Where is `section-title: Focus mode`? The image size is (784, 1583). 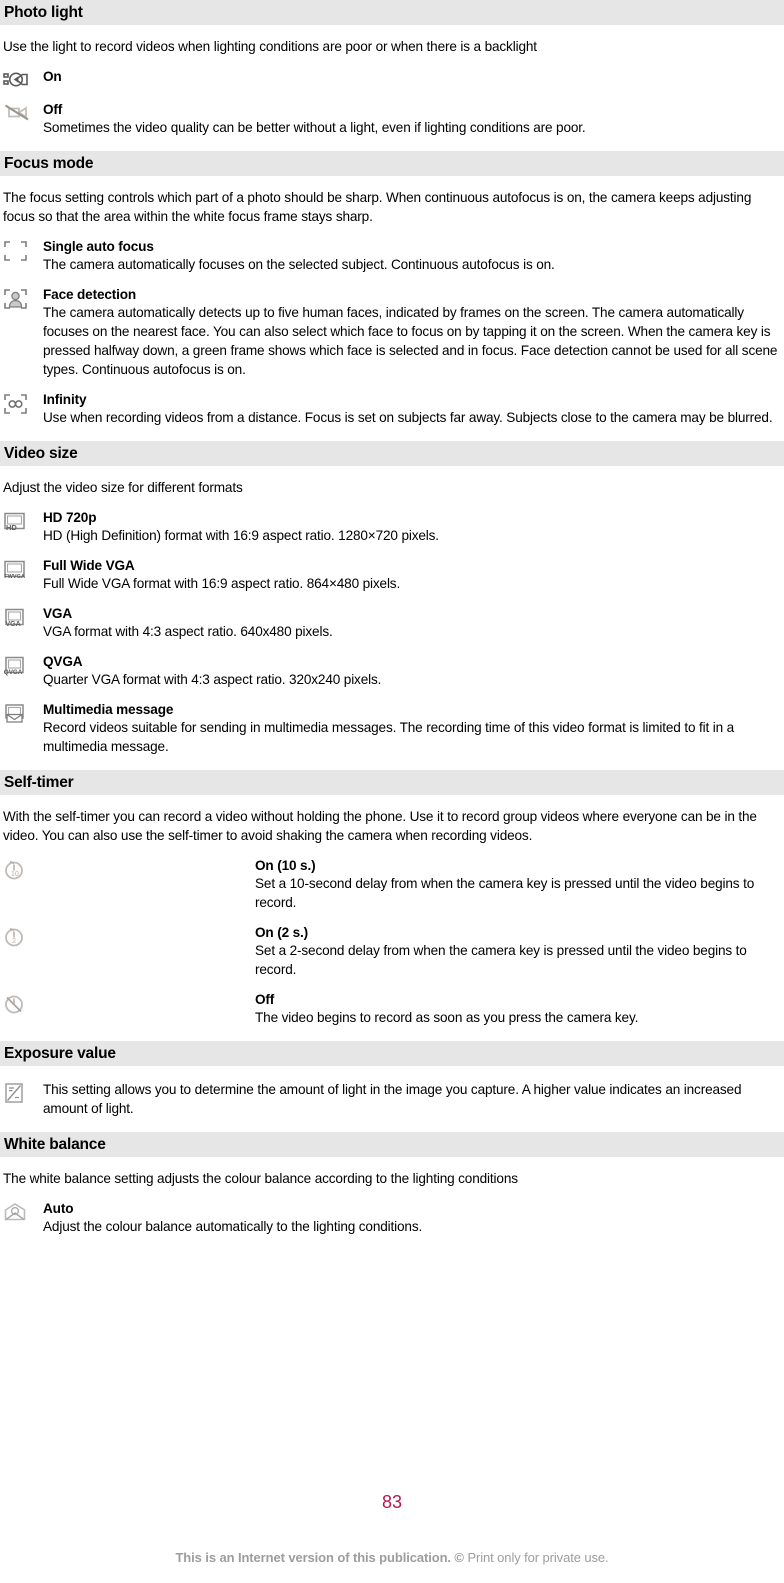 section-title: Focus mode is located at coordinates (49, 163).